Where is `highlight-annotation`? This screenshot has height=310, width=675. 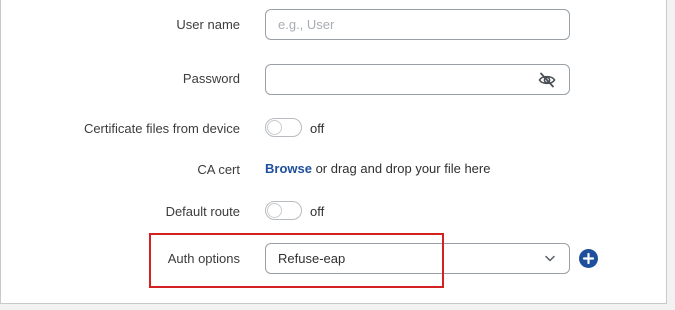
highlight-annotation is located at coordinates (296, 260).